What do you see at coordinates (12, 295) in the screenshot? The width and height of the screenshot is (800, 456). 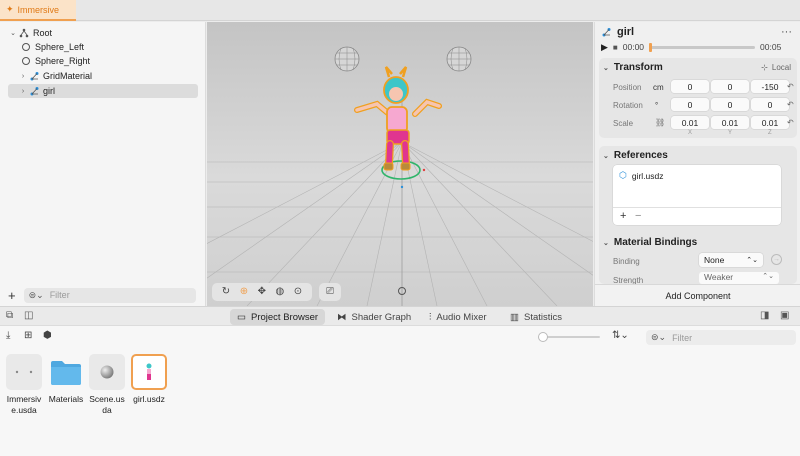 I see `add-entity-button: +` at bounding box center [12, 295].